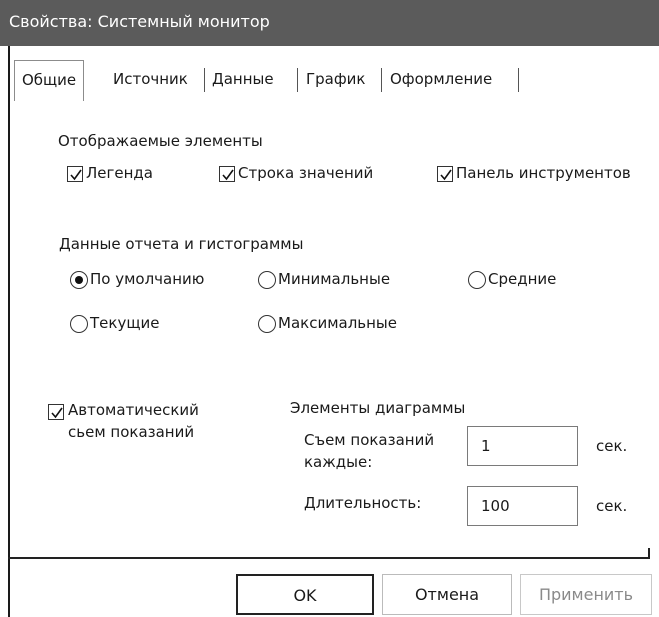 Image resolution: width=659 pixels, height=617 pixels. What do you see at coordinates (447, 594) in the screenshot?
I see `cancel-button: Отмена` at bounding box center [447, 594].